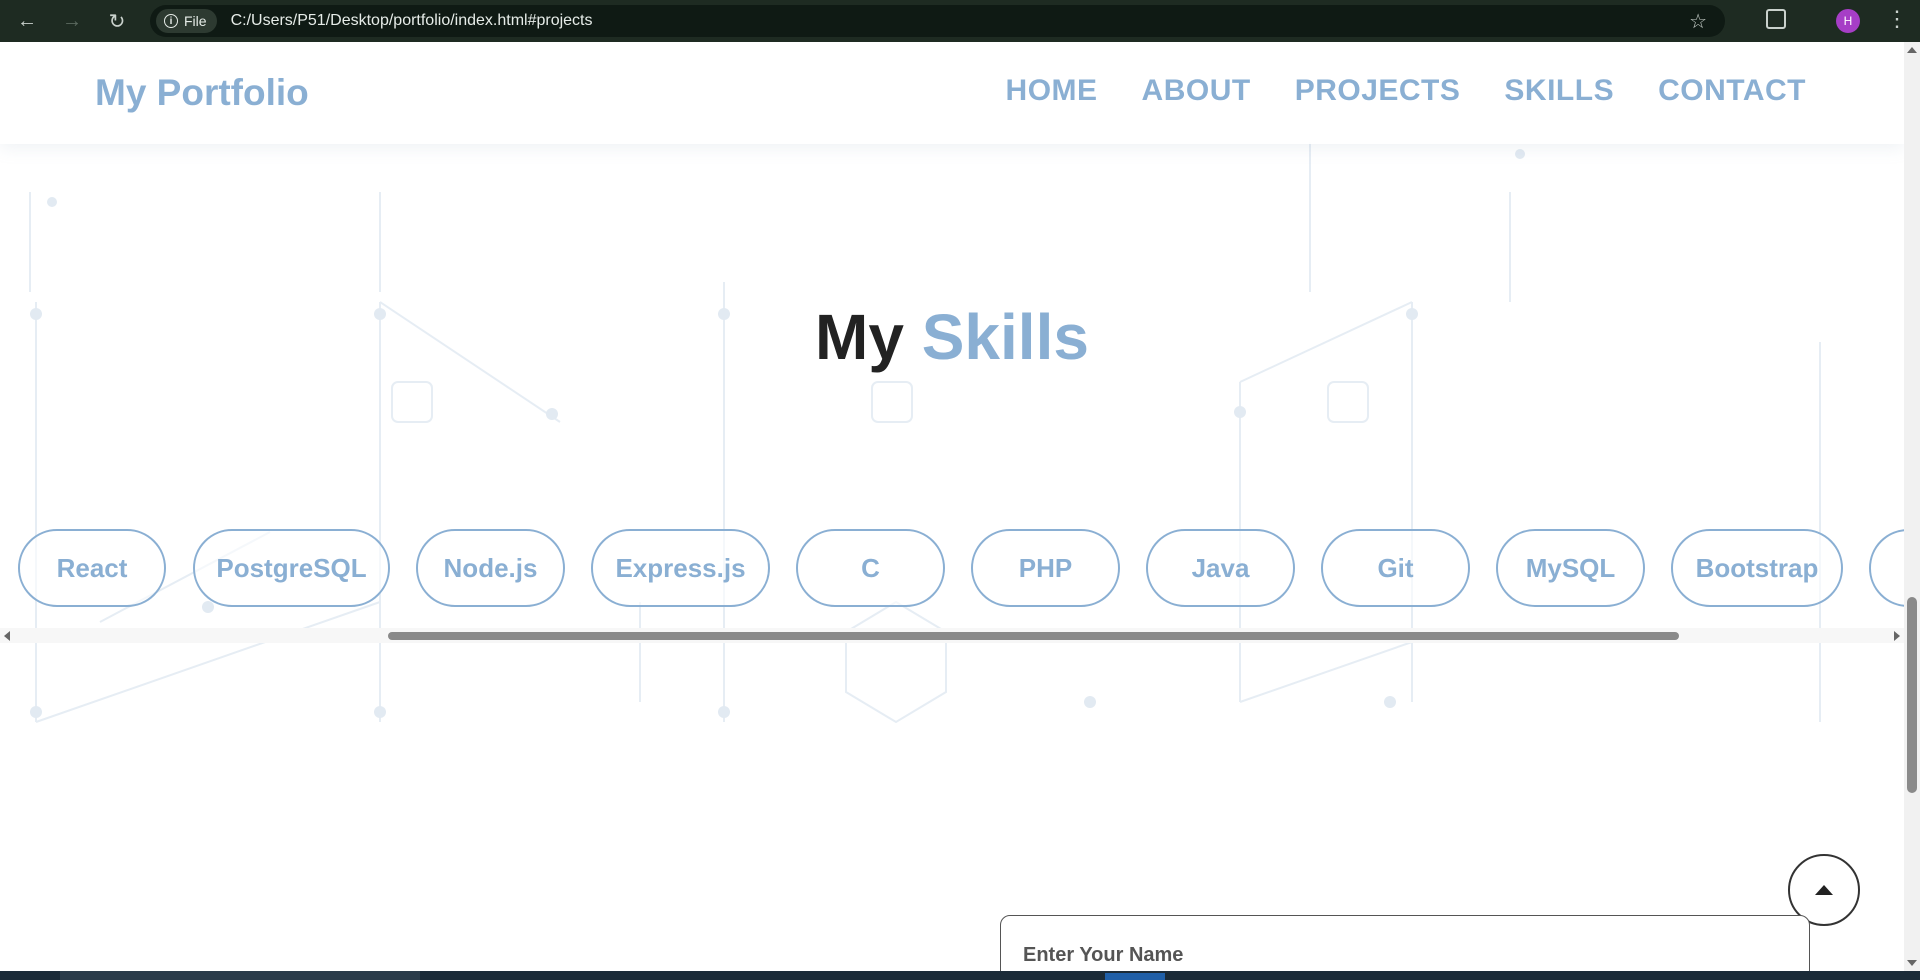  Describe the element at coordinates (960, 975) in the screenshot. I see `os-taskbar` at that location.